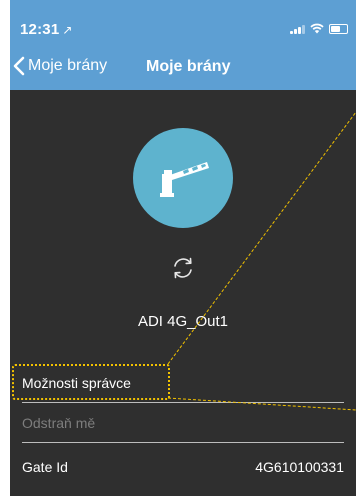 This screenshot has height=496, width=356. Describe the element at coordinates (183, 383) in the screenshot. I see `admin-options-row: Možnosti správce` at that location.